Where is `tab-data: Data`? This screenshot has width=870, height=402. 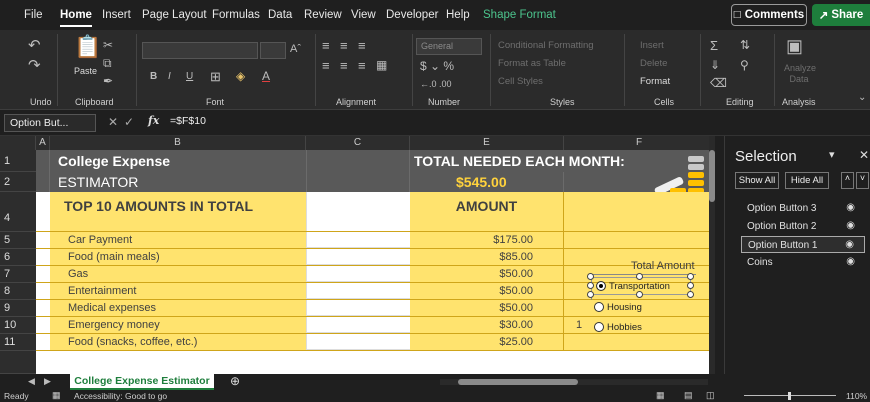
tab-data: Data is located at coordinates (280, 15).